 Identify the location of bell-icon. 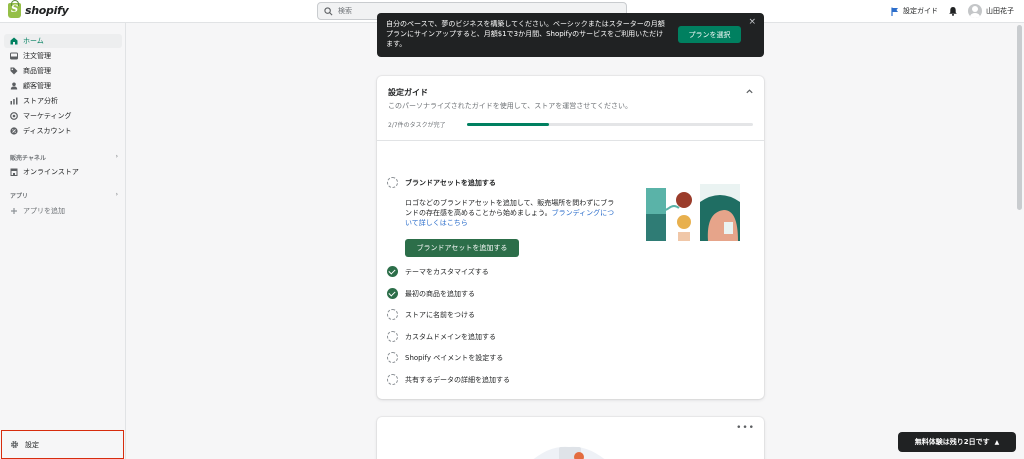
(953, 11).